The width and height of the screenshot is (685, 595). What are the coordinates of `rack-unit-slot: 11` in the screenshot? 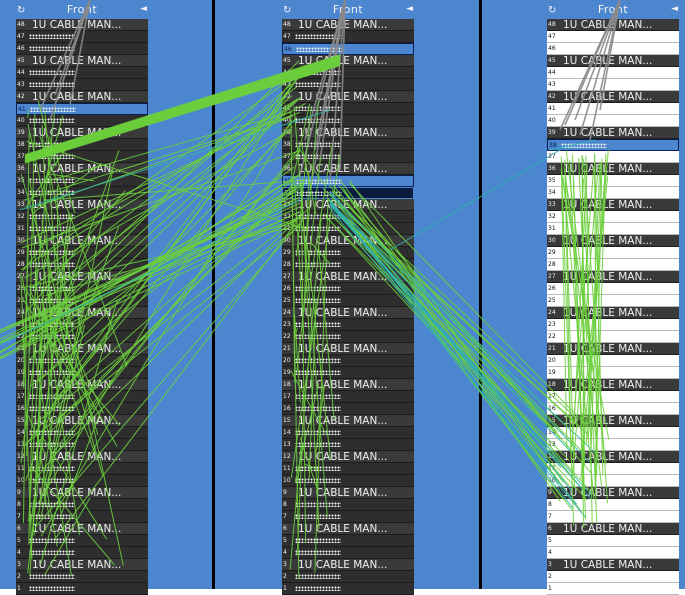 It's located at (348, 469).